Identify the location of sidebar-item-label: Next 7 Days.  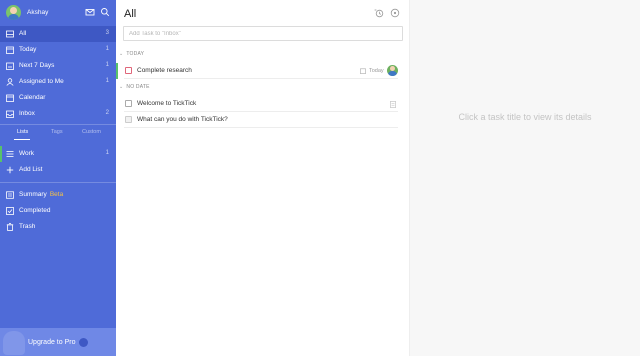
(37, 65).